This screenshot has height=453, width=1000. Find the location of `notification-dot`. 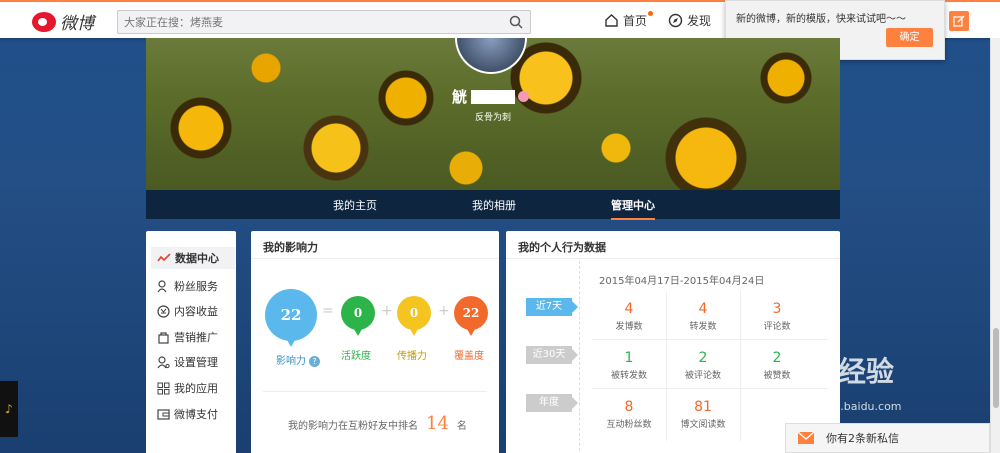

notification-dot is located at coordinates (651, 13).